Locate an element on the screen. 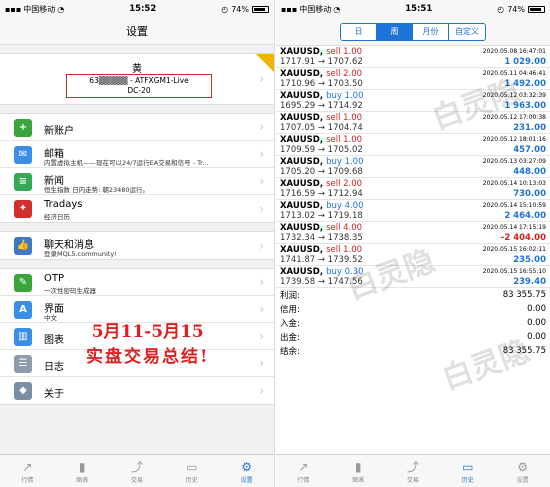 The width and height of the screenshot is (550, 487). account-box: 63▒▒▒▒▒ - ATFXGM1-Live DC-20 is located at coordinates (139, 86).